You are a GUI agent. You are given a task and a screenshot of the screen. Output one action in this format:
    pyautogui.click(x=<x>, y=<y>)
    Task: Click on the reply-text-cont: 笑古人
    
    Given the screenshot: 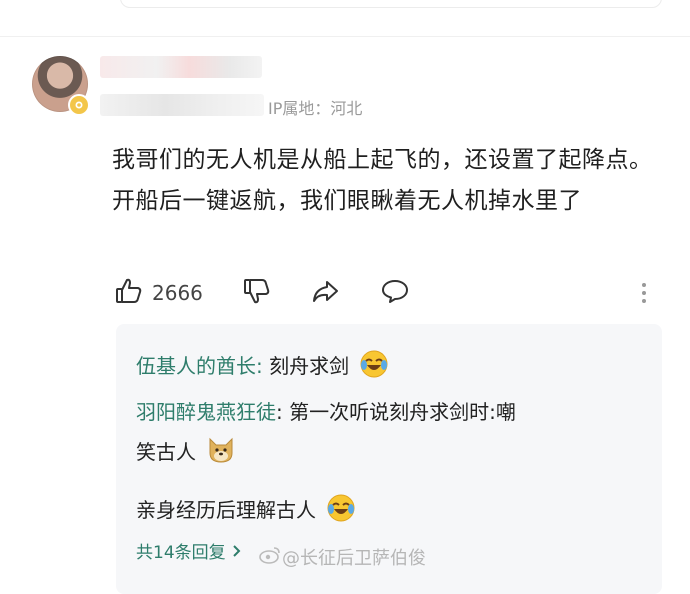 What is the action you would take?
    pyautogui.click(x=166, y=452)
    